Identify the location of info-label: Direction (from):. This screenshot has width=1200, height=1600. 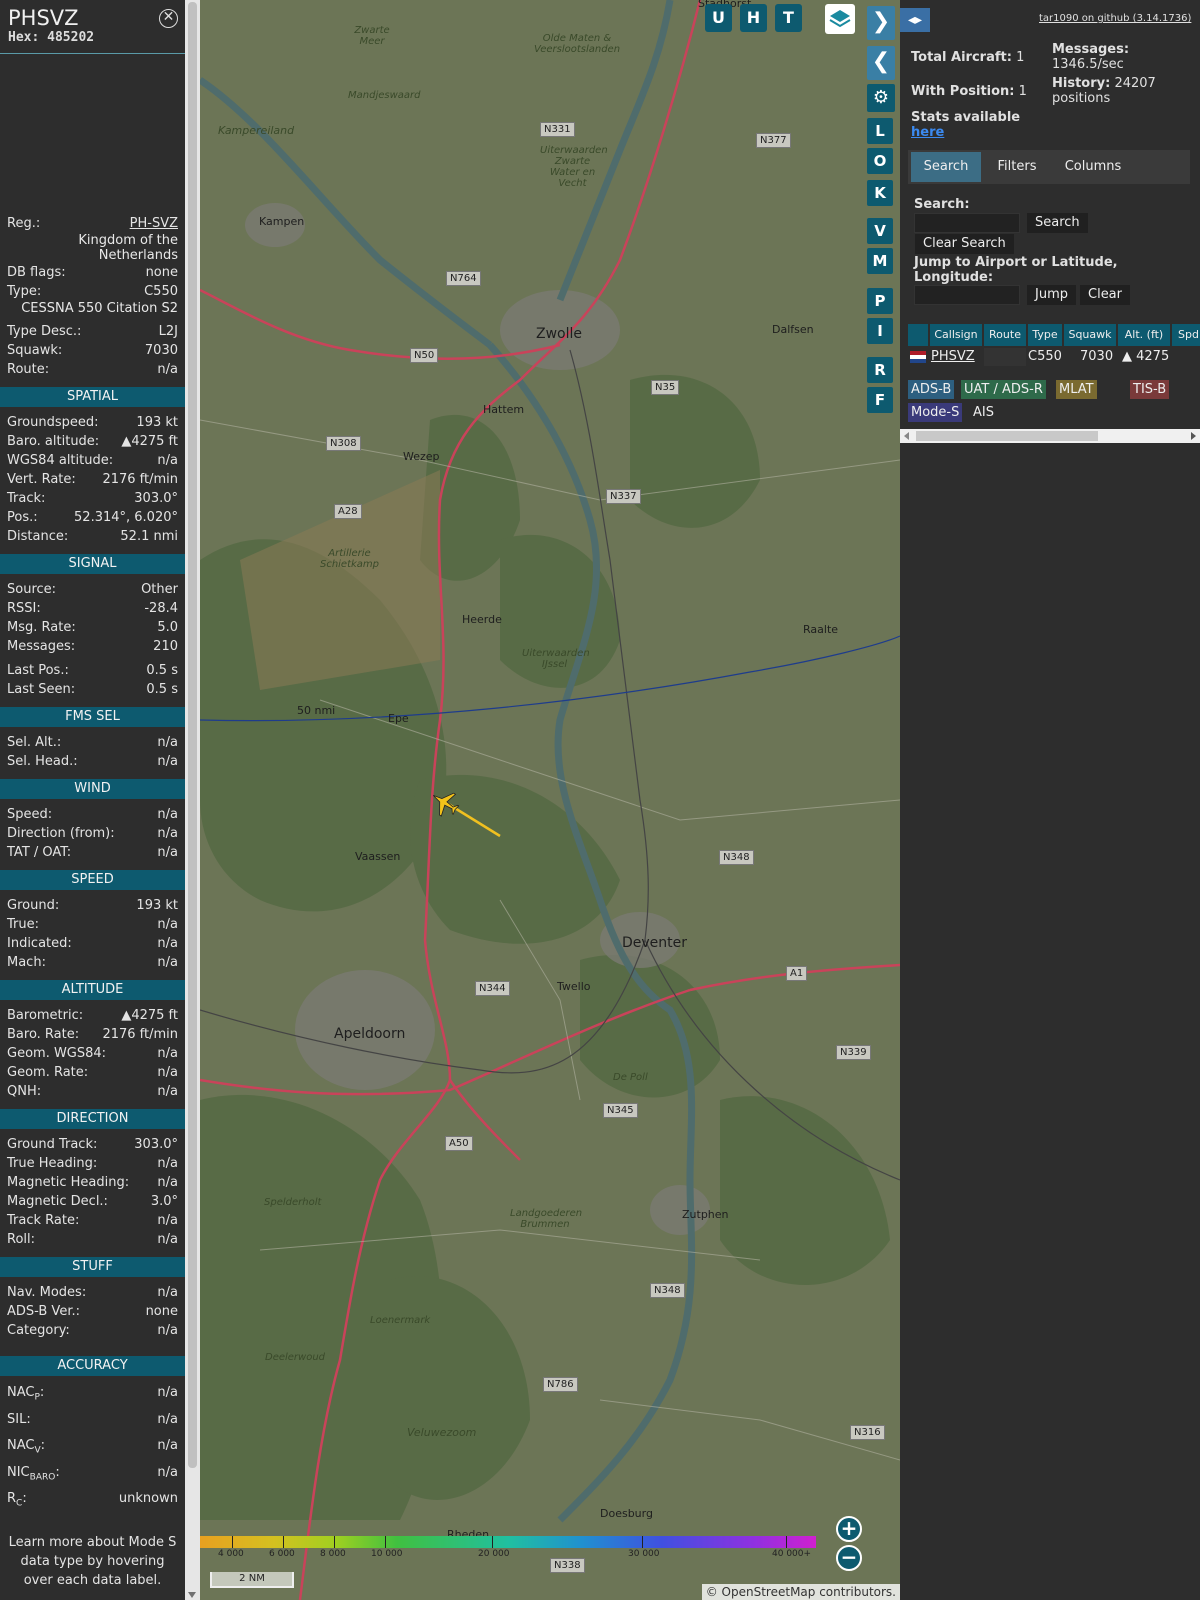
(61, 833).